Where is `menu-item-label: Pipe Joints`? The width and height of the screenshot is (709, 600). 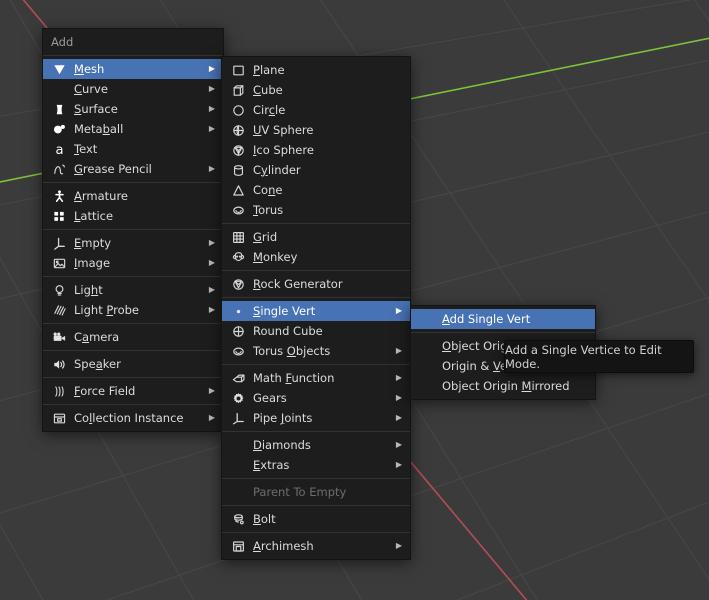 menu-item-label: Pipe Joints is located at coordinates (283, 418).